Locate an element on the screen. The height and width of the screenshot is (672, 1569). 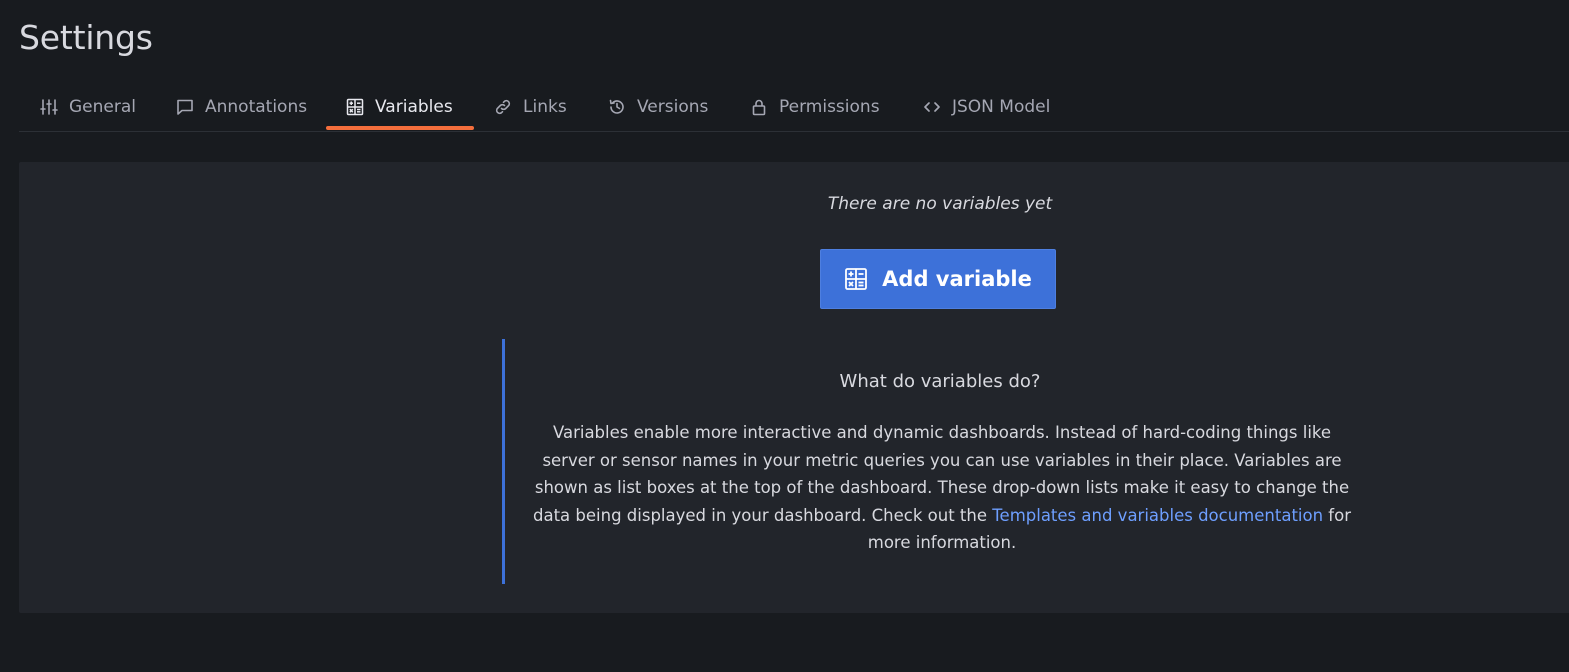
lock-icon is located at coordinates (759, 107).